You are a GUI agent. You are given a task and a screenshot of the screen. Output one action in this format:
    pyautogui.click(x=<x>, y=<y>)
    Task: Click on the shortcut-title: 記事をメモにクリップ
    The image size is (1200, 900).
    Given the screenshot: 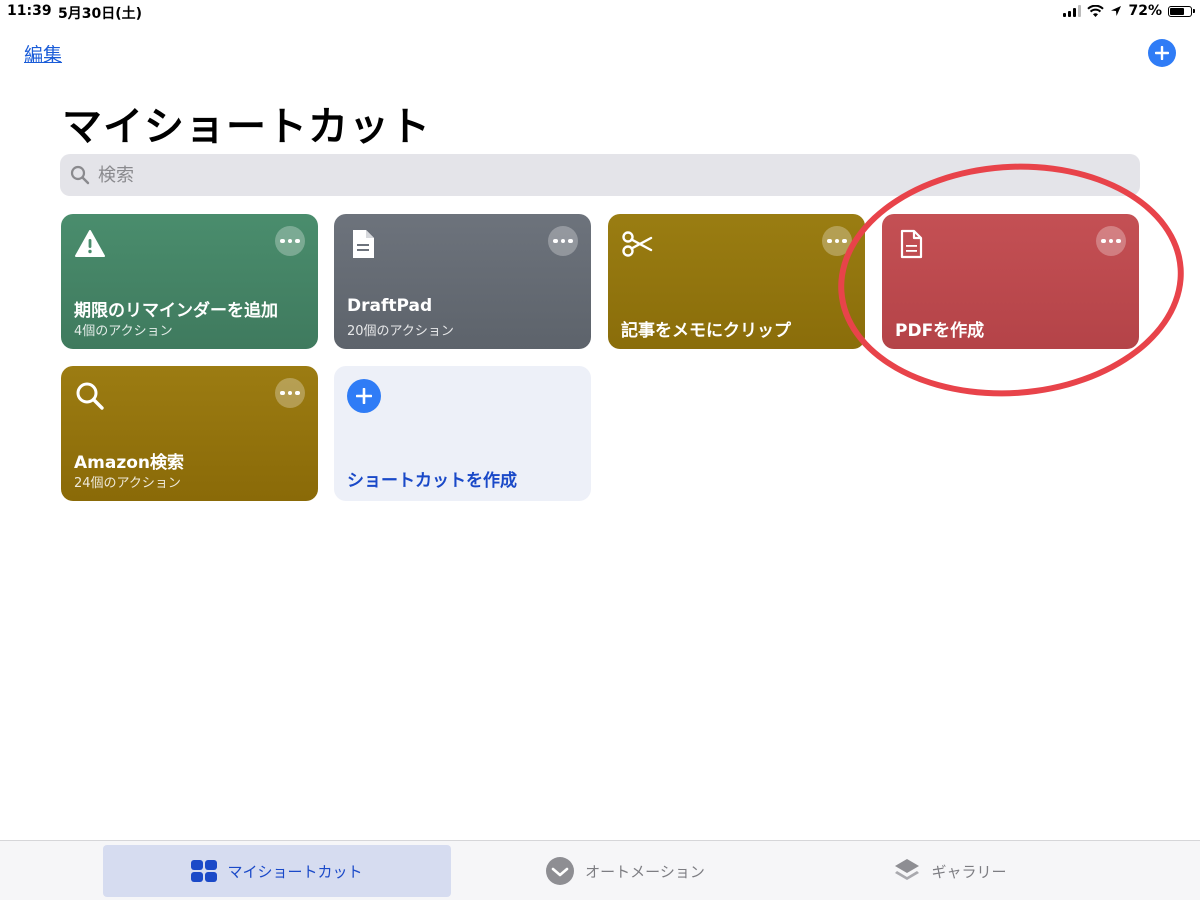 What is the action you would take?
    pyautogui.click(x=706, y=331)
    